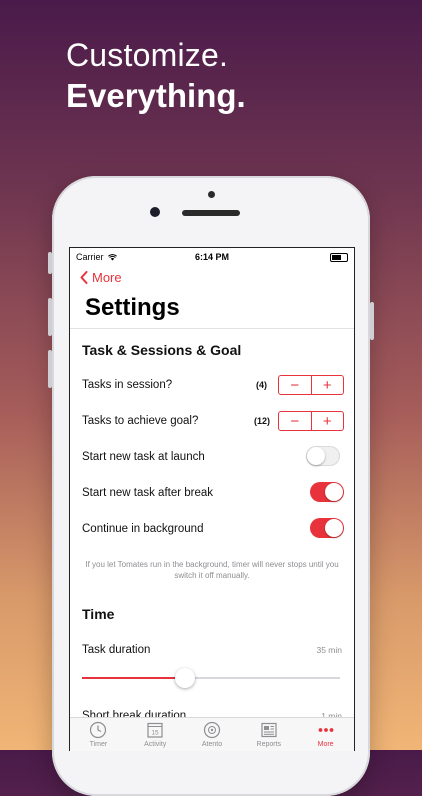  I want to click on headline: Customize. Everything., so click(156, 76).